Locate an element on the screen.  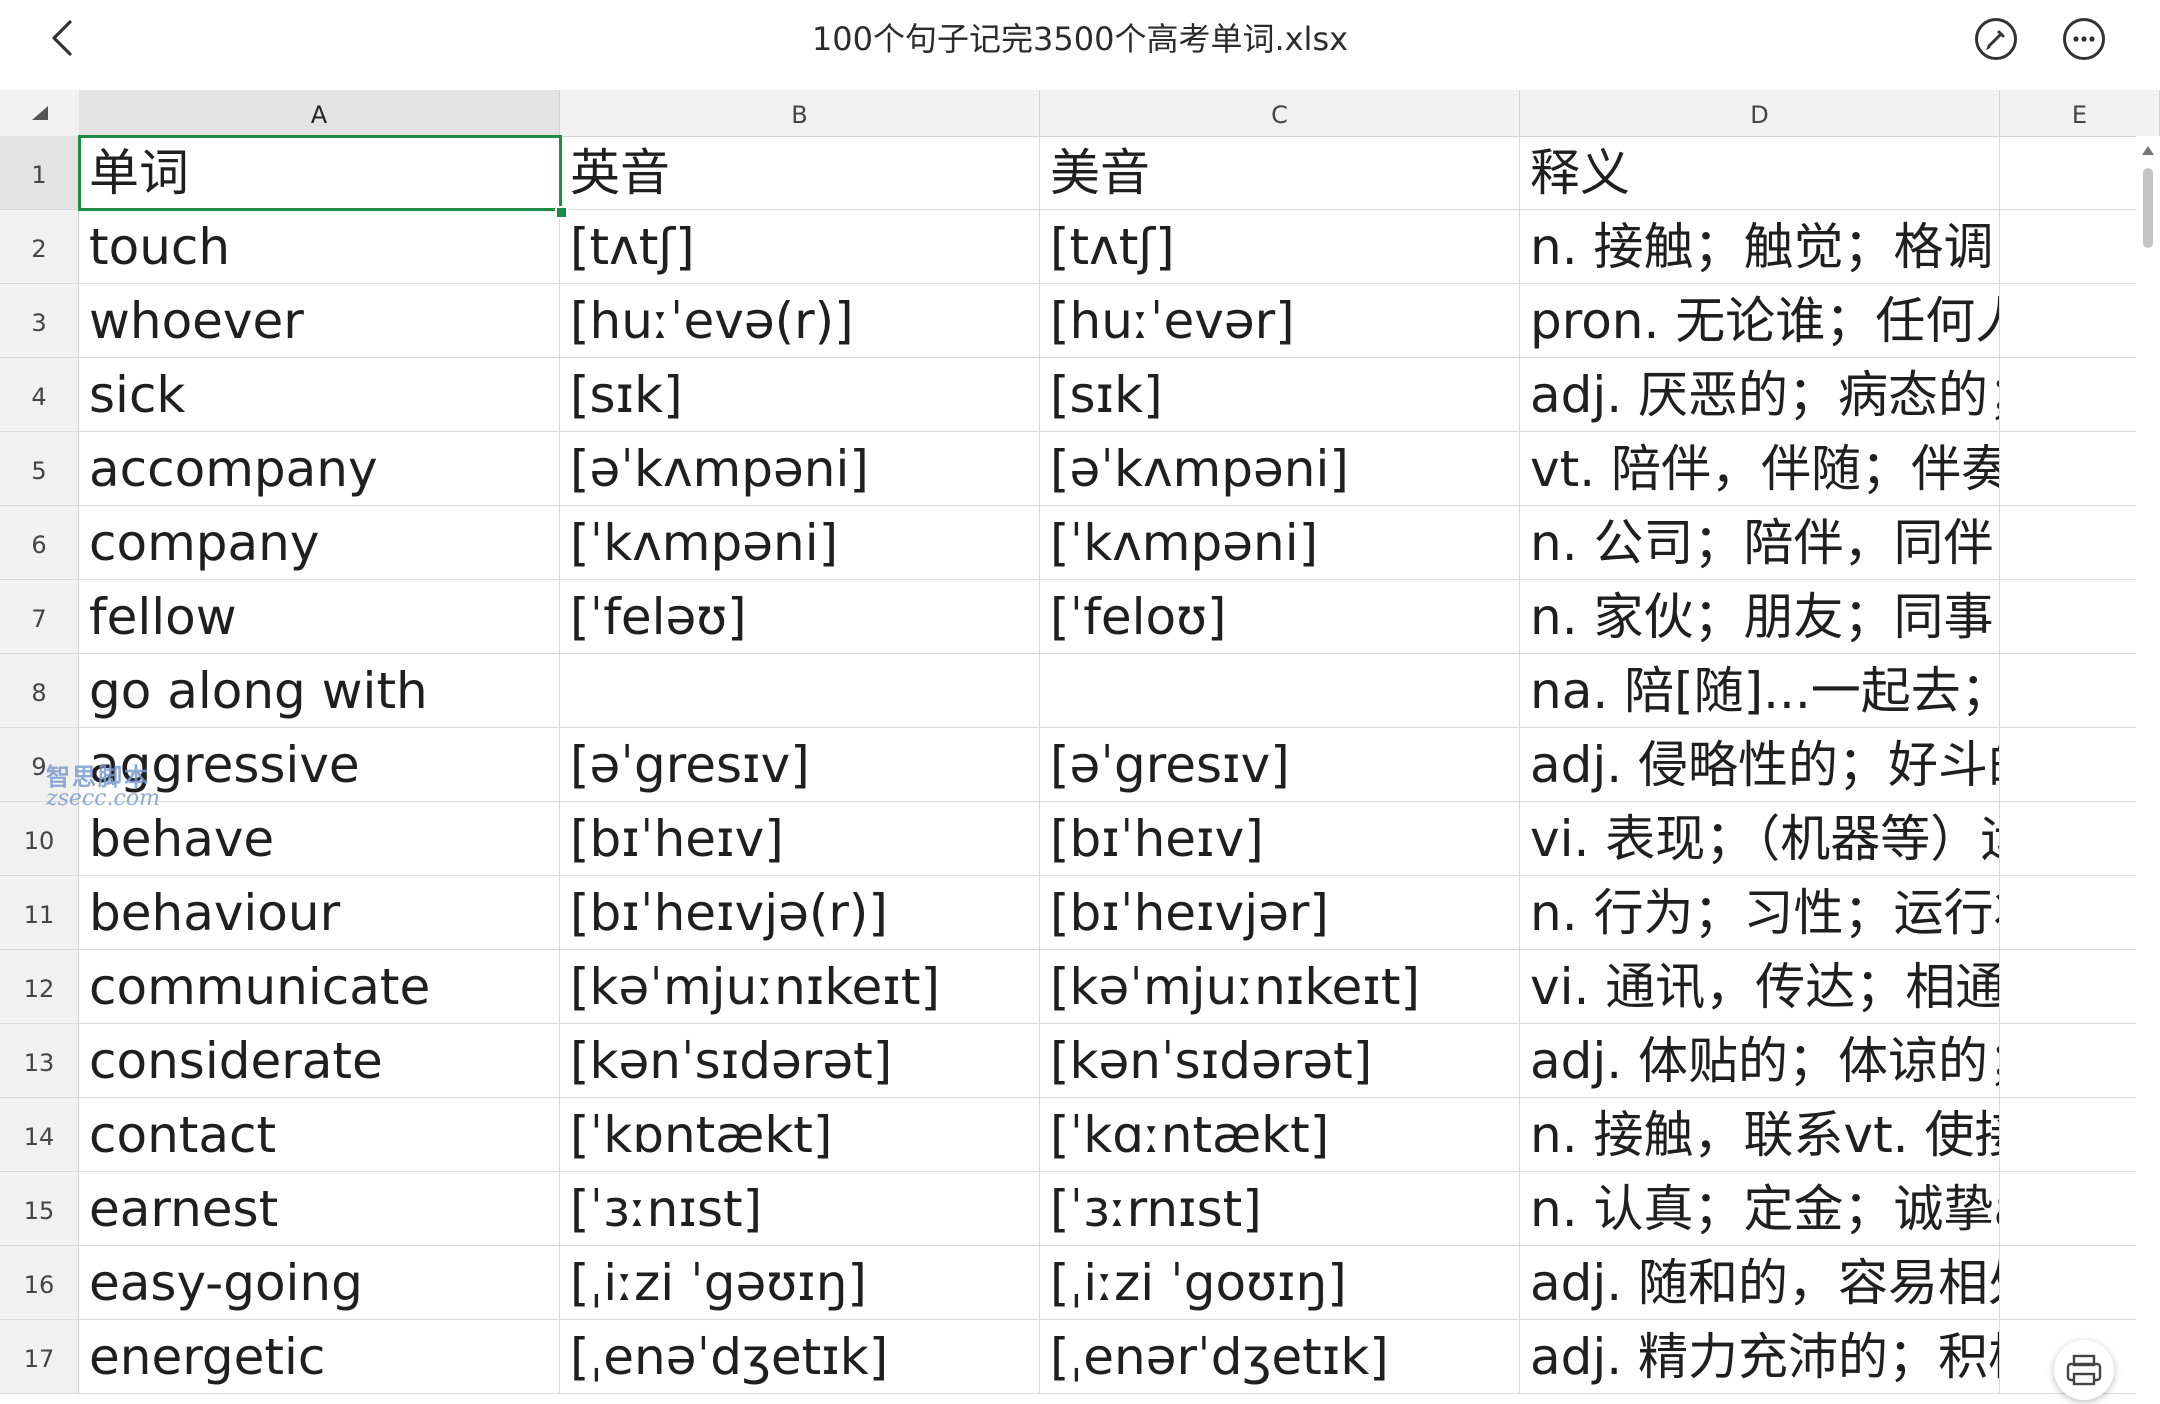
cell-a: sick is located at coordinates (319, 394).